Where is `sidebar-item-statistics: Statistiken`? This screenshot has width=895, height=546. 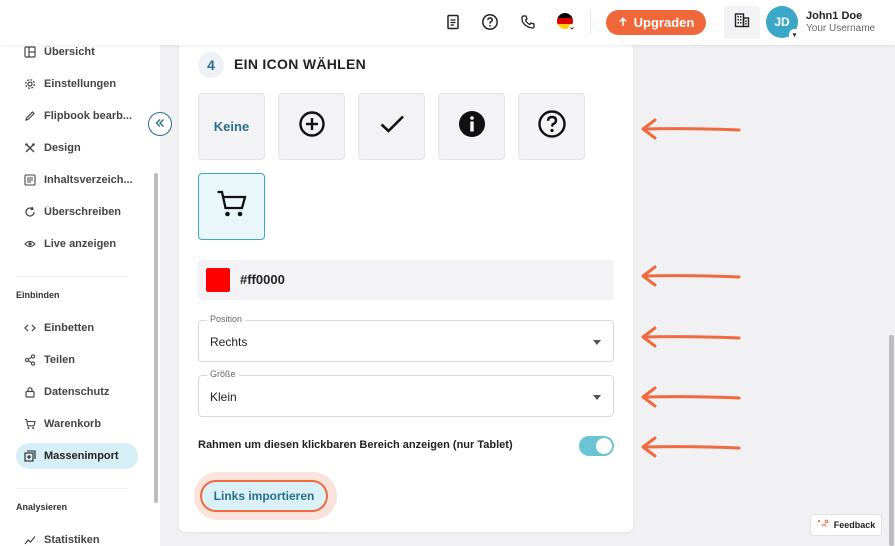 sidebar-item-statistics: Statistiken is located at coordinates (77, 536).